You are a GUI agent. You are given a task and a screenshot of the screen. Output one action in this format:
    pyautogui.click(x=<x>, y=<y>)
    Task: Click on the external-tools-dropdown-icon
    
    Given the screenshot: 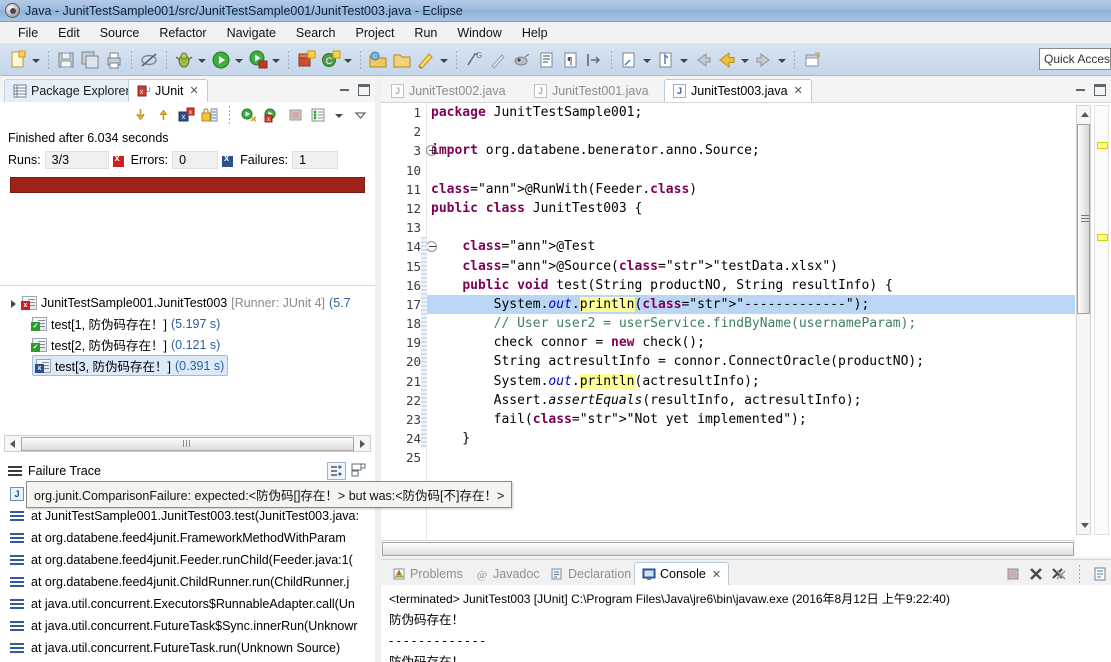 What is the action you would take?
    pyautogui.click(x=275, y=60)
    